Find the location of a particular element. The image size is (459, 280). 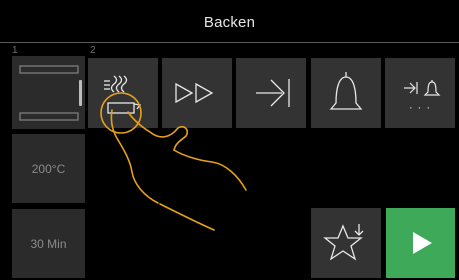

end-bell-more-icon is located at coordinates (422, 88).